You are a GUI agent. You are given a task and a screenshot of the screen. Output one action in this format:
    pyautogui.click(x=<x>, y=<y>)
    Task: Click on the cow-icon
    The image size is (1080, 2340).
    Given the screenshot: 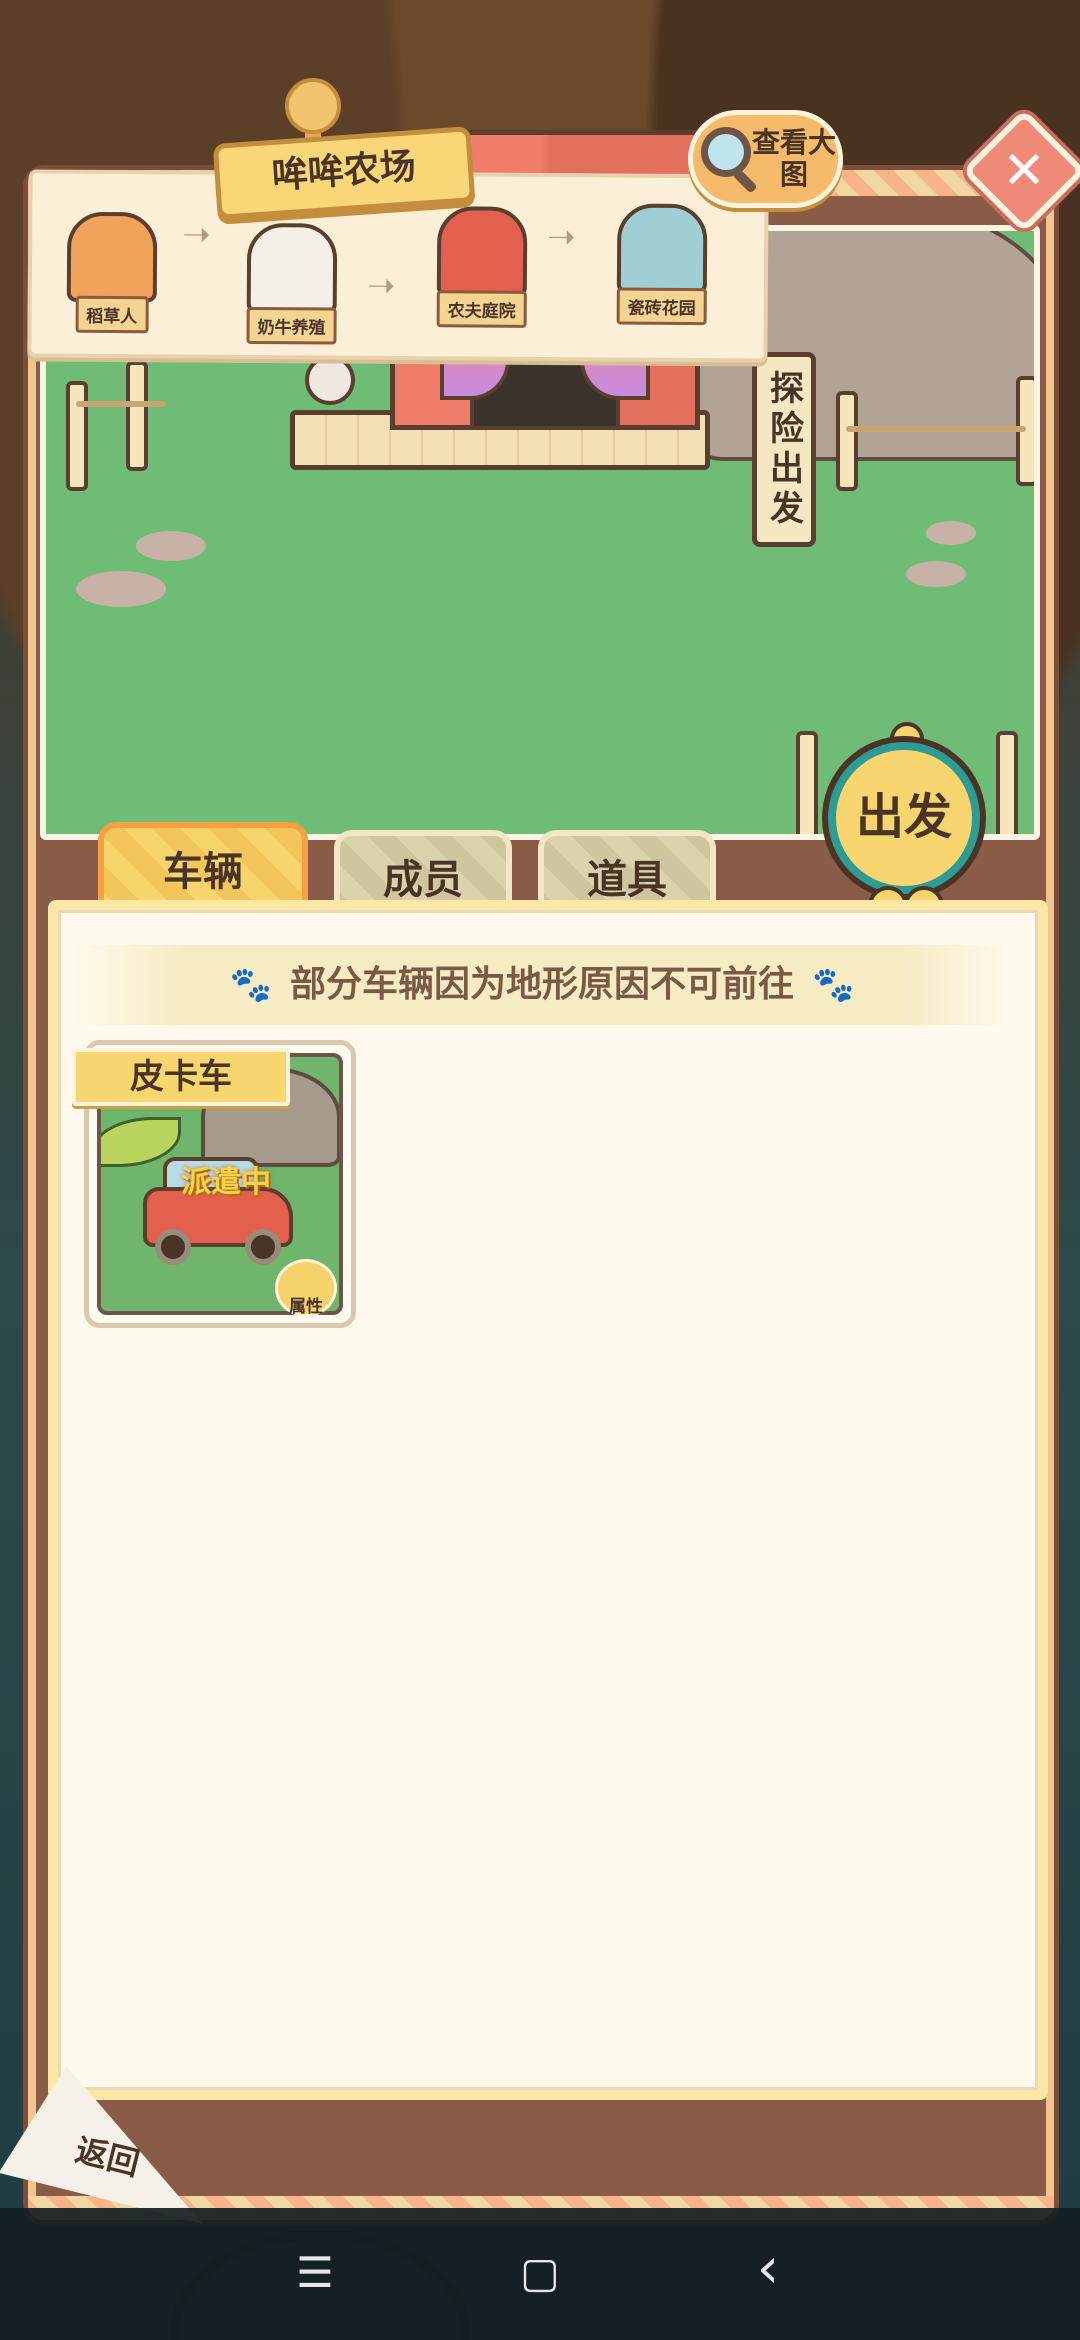 What is the action you would take?
    pyautogui.click(x=292, y=268)
    